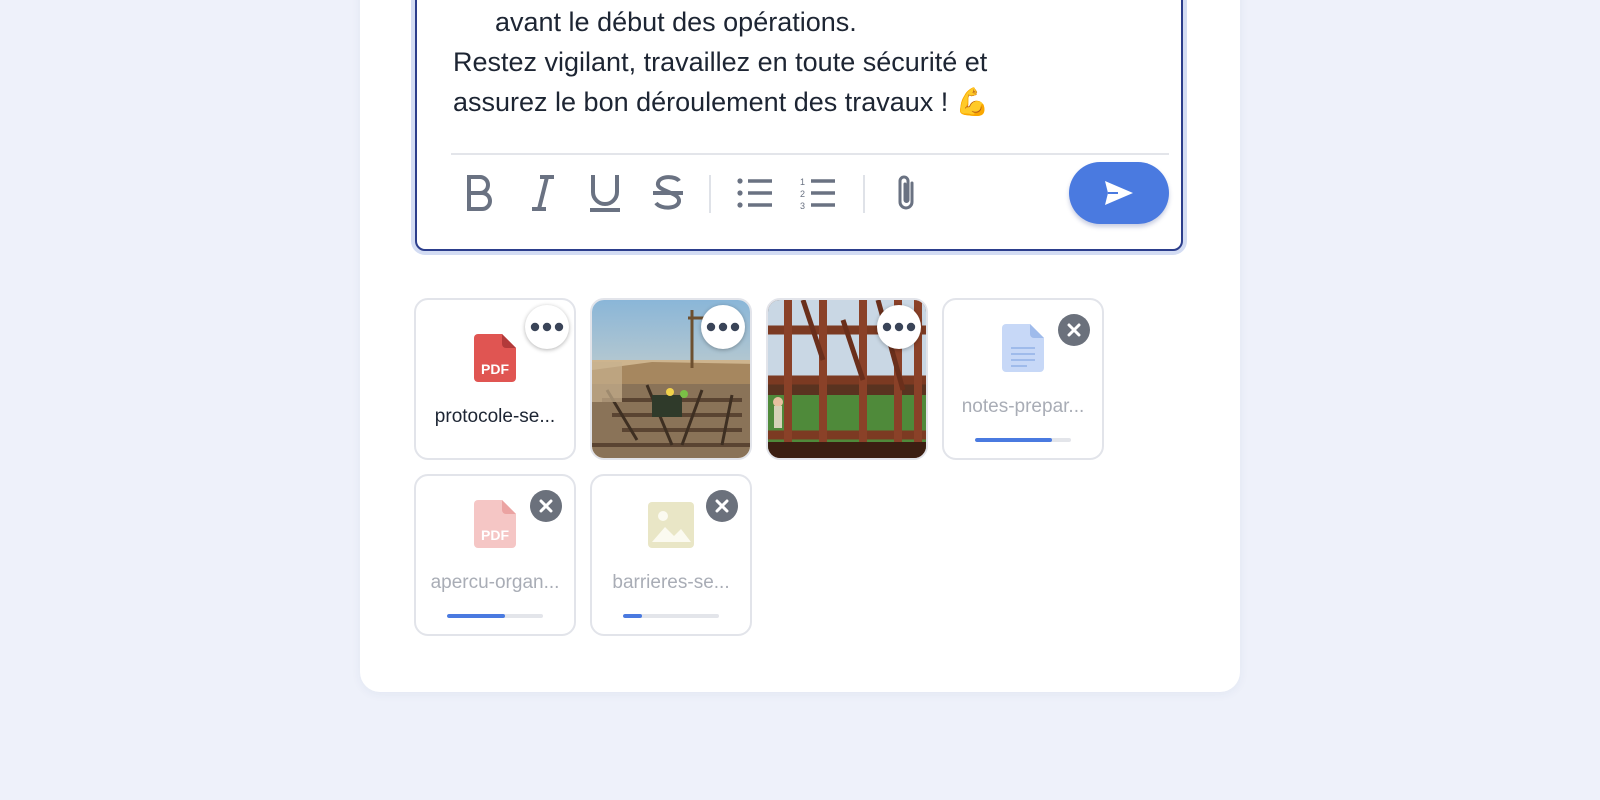 The width and height of the screenshot is (1600, 800). I want to click on numbered-list-button: 1 2 3, so click(818, 193).